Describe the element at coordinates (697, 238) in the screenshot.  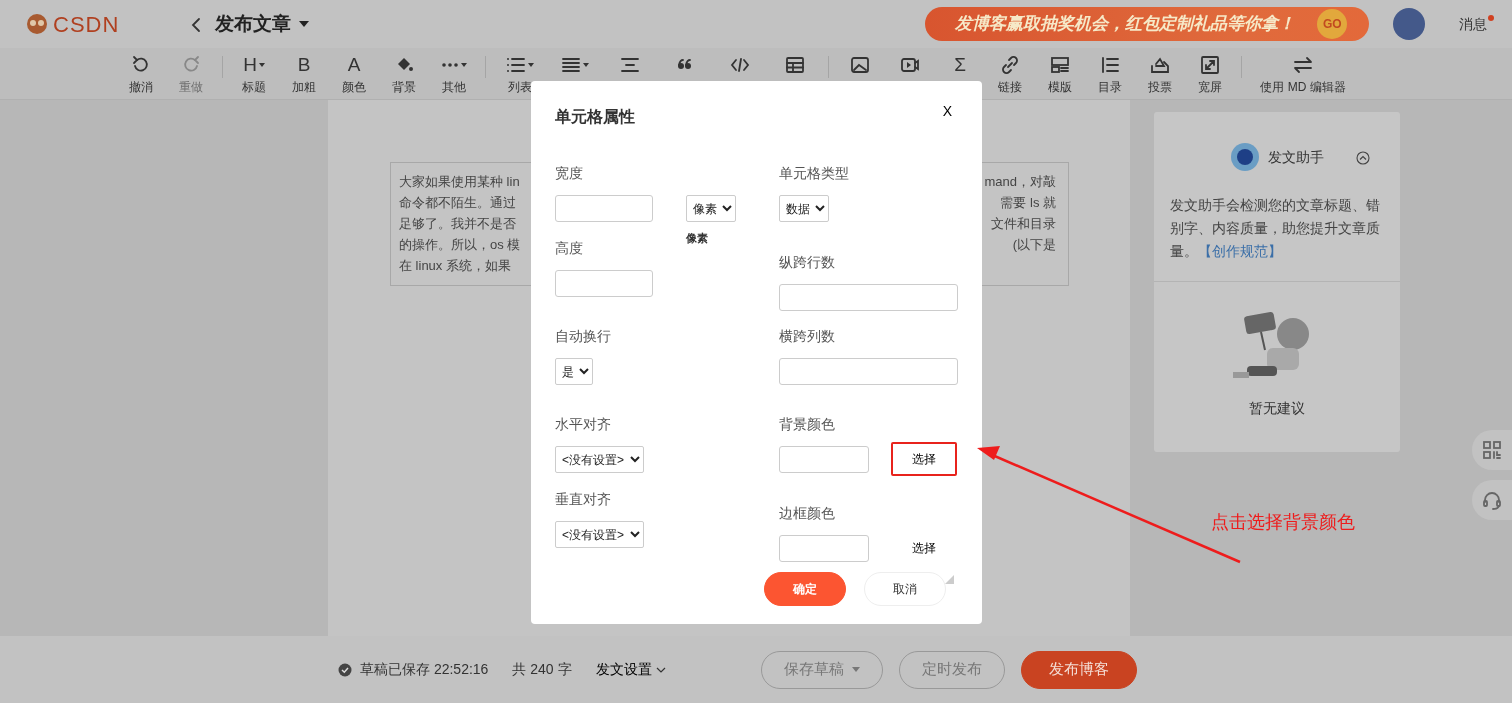
I see `unit-label: 像素` at that location.